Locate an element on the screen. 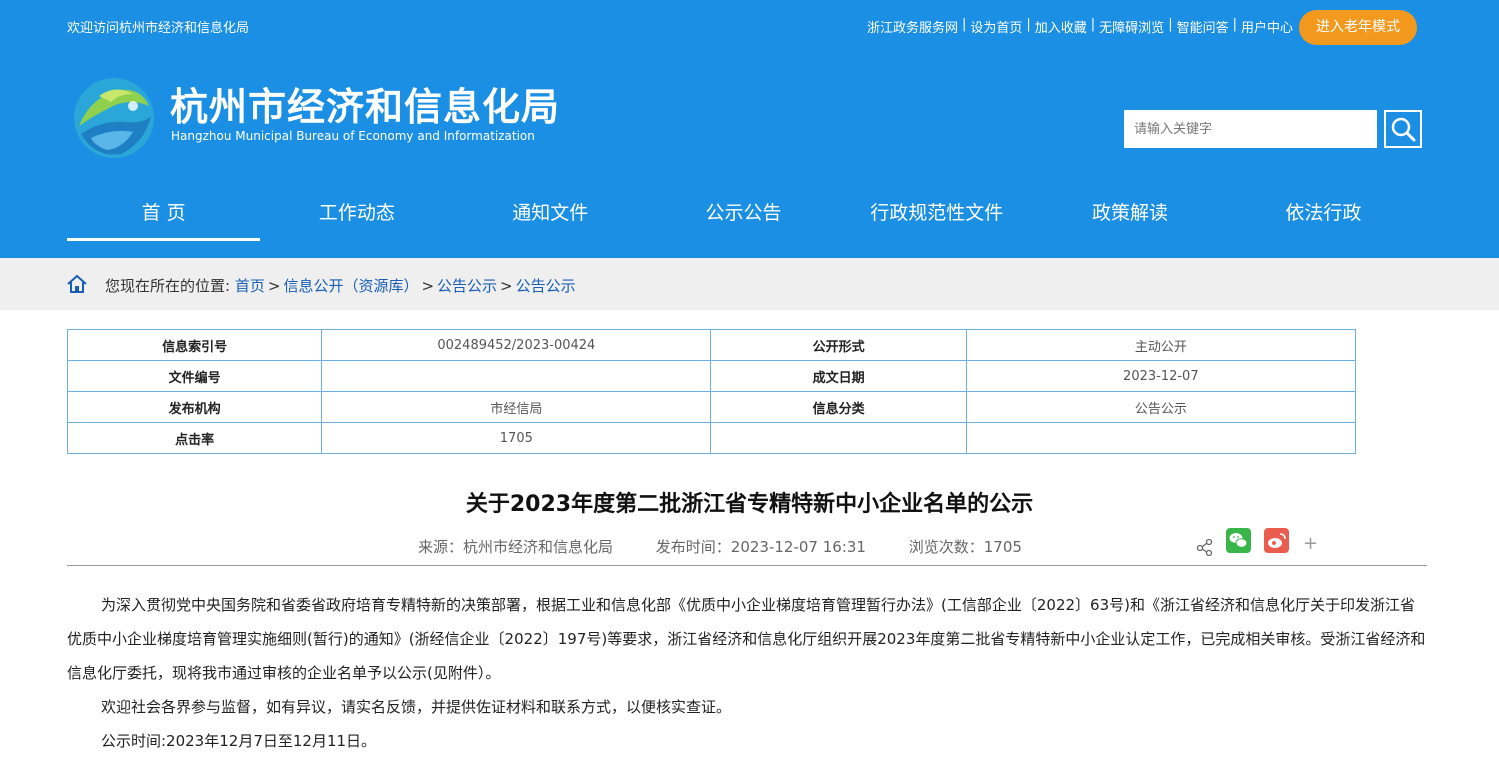 The width and height of the screenshot is (1499, 762). top-link-user-center: 用户中心 is located at coordinates (1267, 26).